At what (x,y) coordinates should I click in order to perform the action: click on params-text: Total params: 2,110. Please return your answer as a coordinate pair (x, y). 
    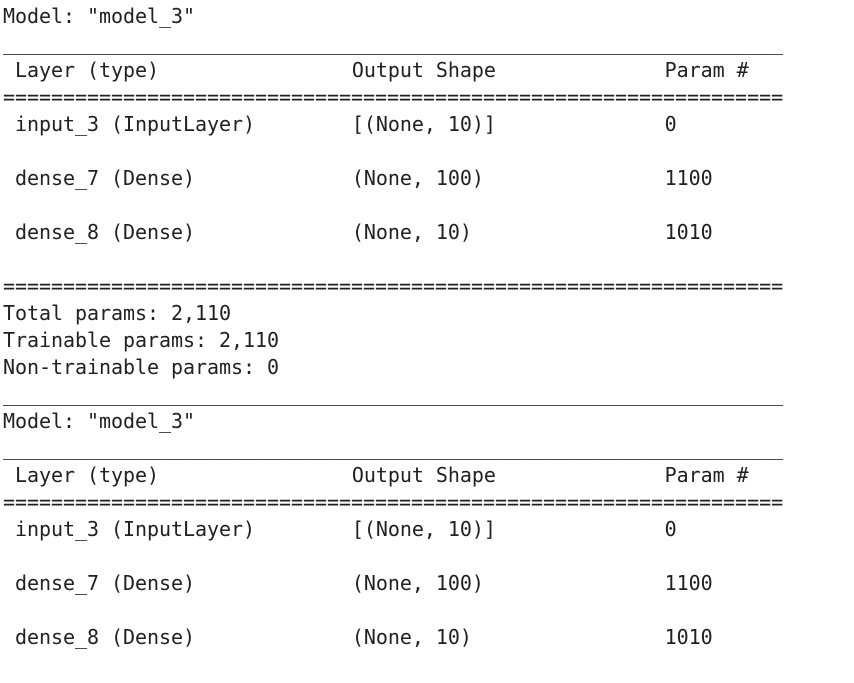
    Looking at the image, I should click on (117, 313).